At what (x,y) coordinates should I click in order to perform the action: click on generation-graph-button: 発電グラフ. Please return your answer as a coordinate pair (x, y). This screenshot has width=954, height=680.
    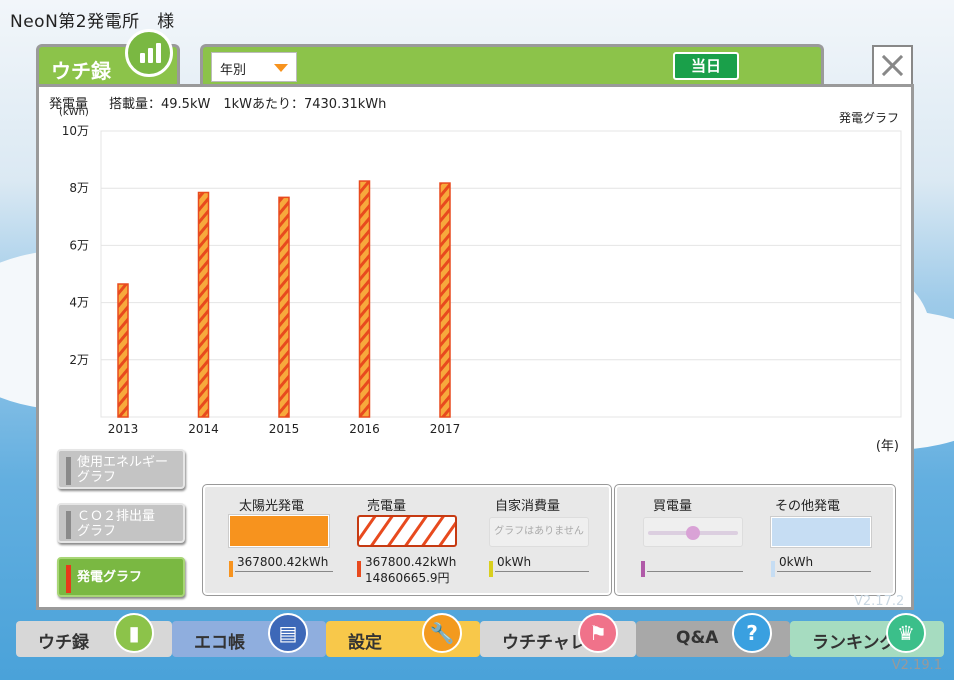
    Looking at the image, I should click on (121, 577).